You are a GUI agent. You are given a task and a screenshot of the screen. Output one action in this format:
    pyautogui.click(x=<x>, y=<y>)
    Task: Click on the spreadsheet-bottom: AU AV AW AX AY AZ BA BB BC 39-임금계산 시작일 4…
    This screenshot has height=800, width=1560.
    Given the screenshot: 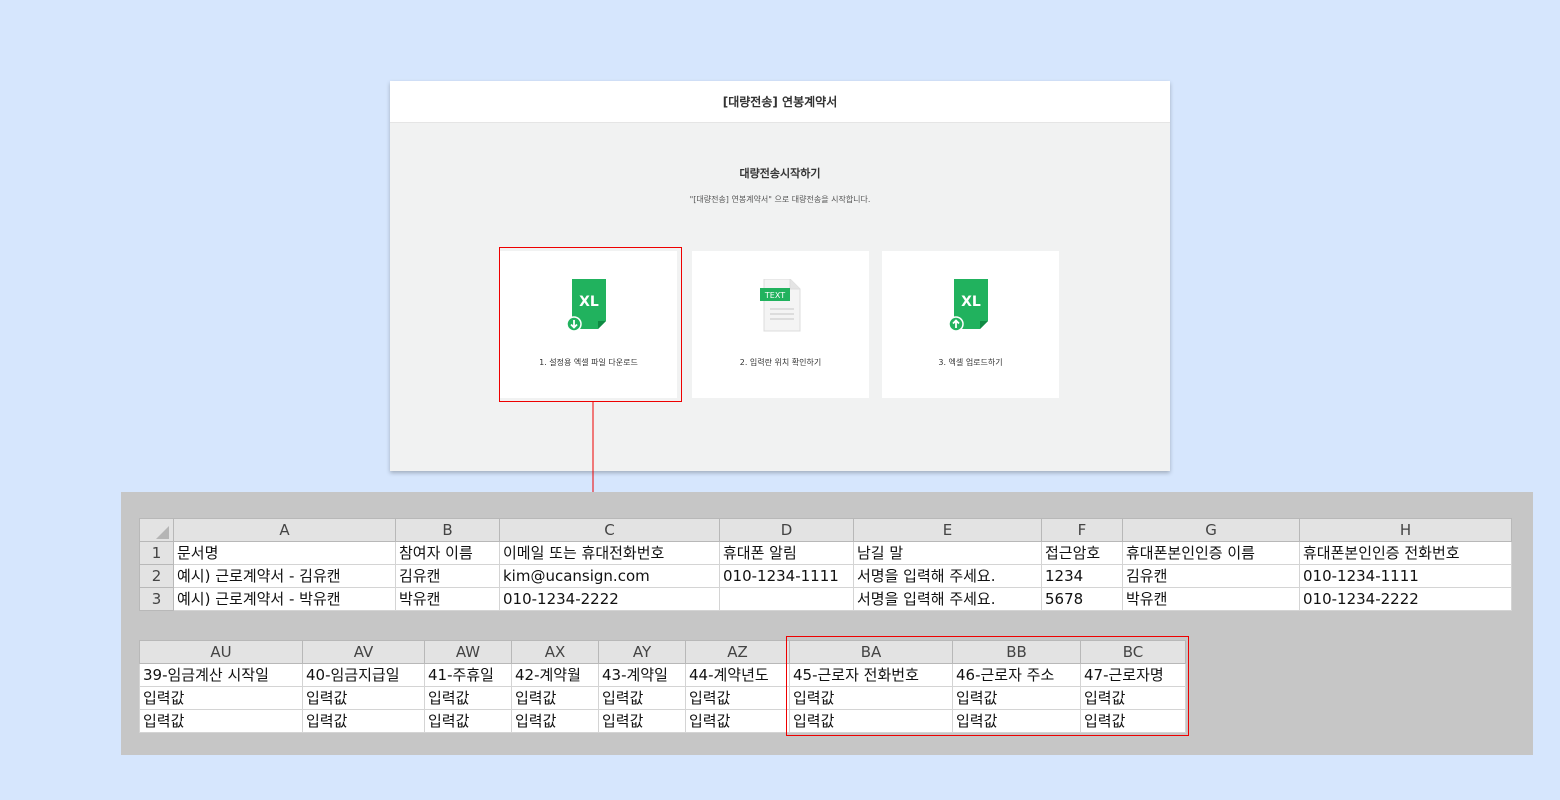 What is the action you would take?
    pyautogui.click(x=662, y=686)
    